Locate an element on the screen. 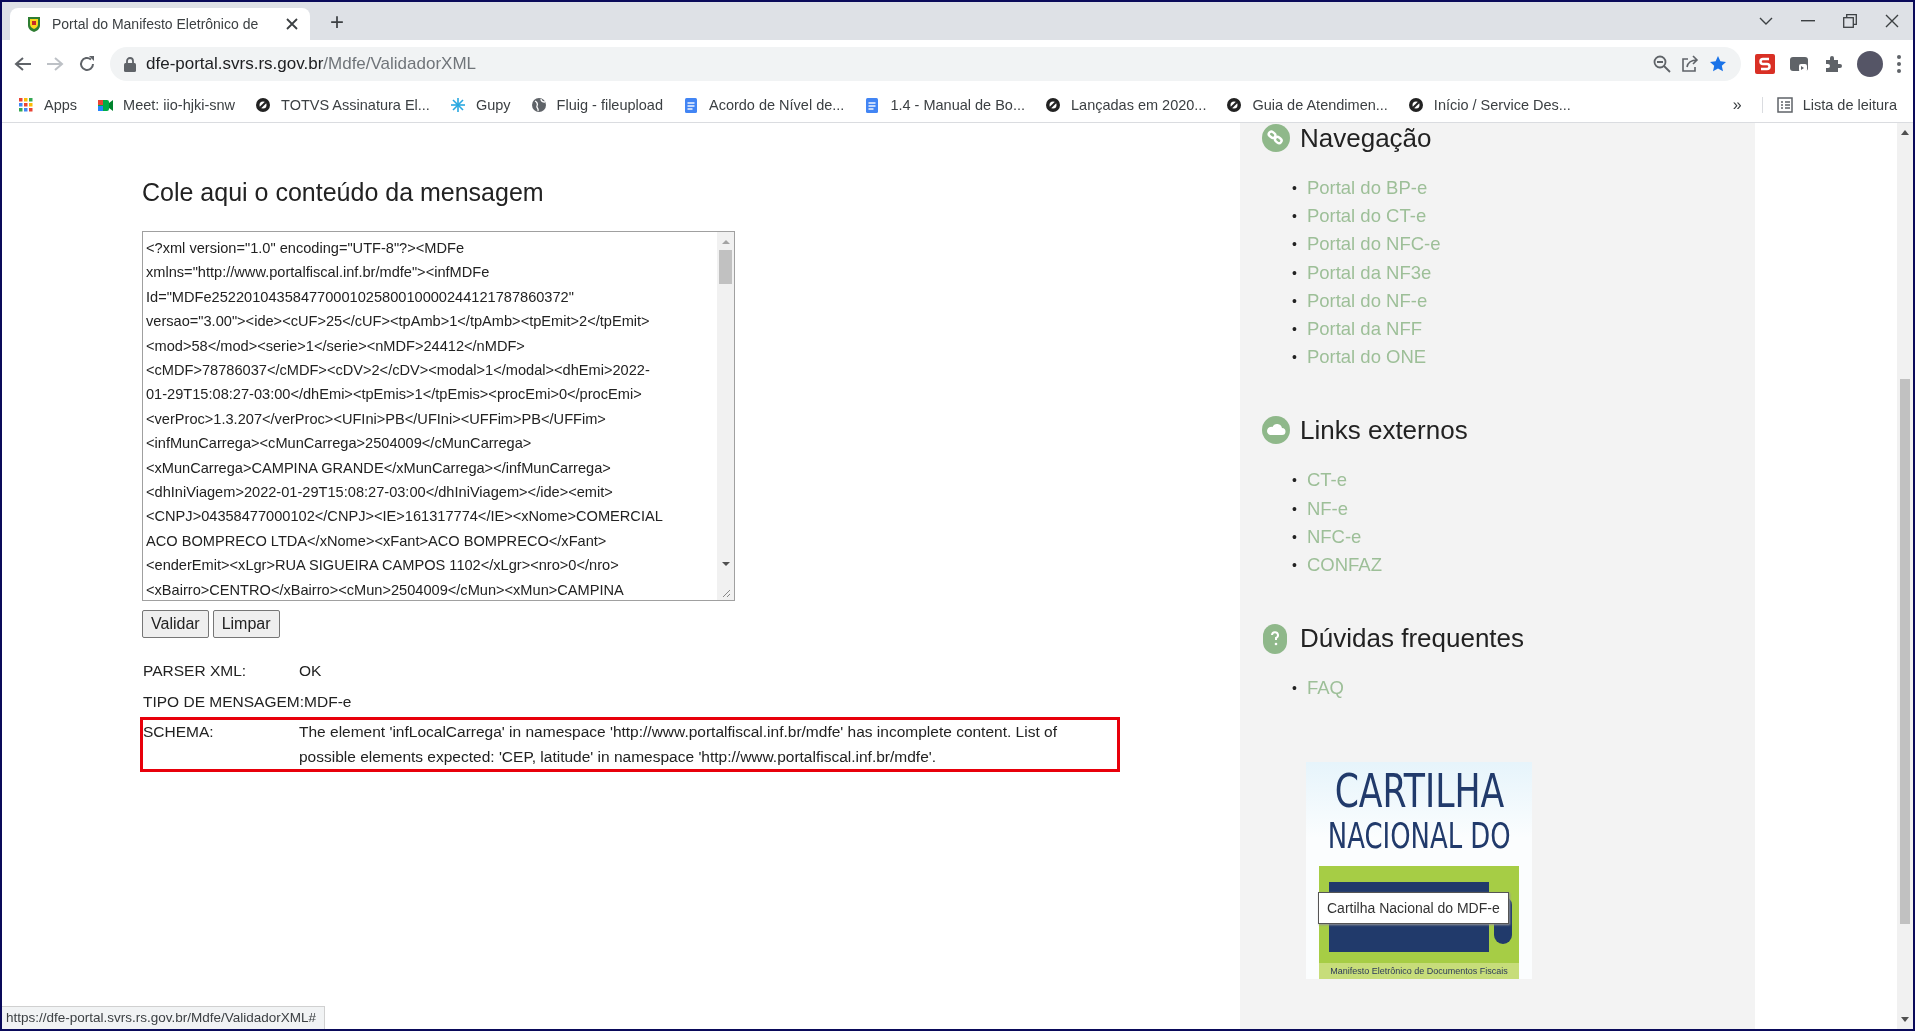 The width and height of the screenshot is (1915, 1031). section-heading: Links externos is located at coordinates (1384, 431).